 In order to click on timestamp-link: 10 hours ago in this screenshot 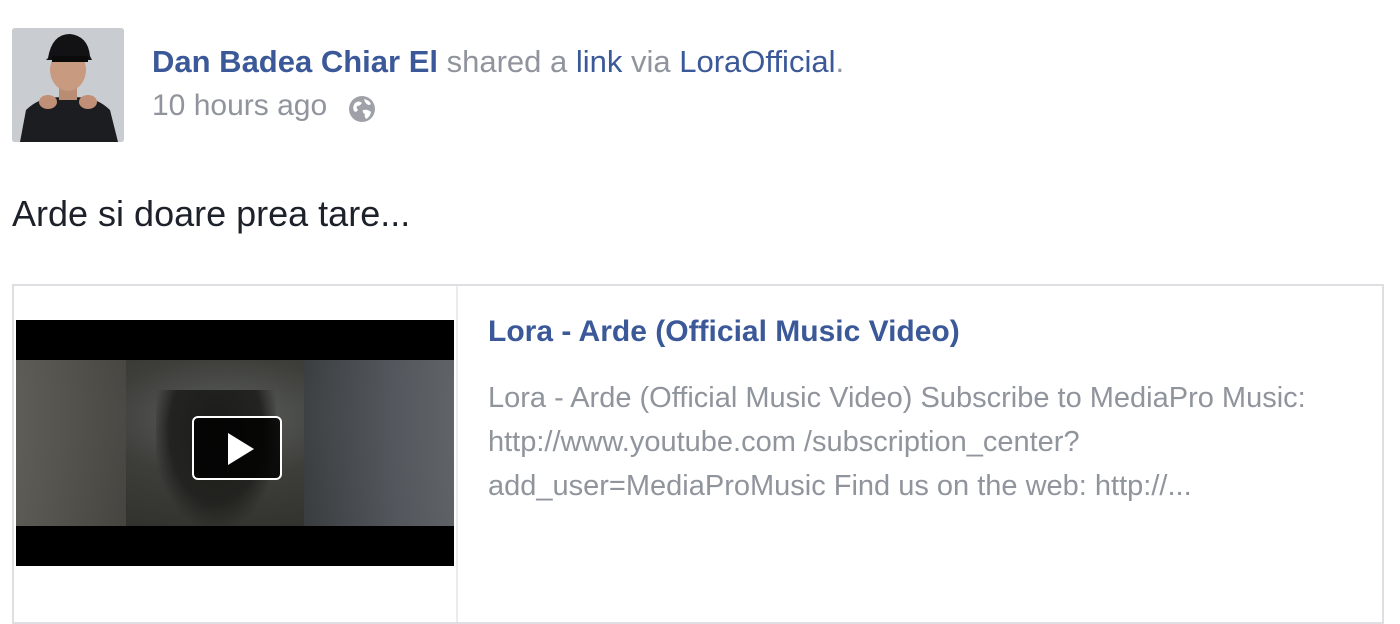, I will do `click(239, 106)`.